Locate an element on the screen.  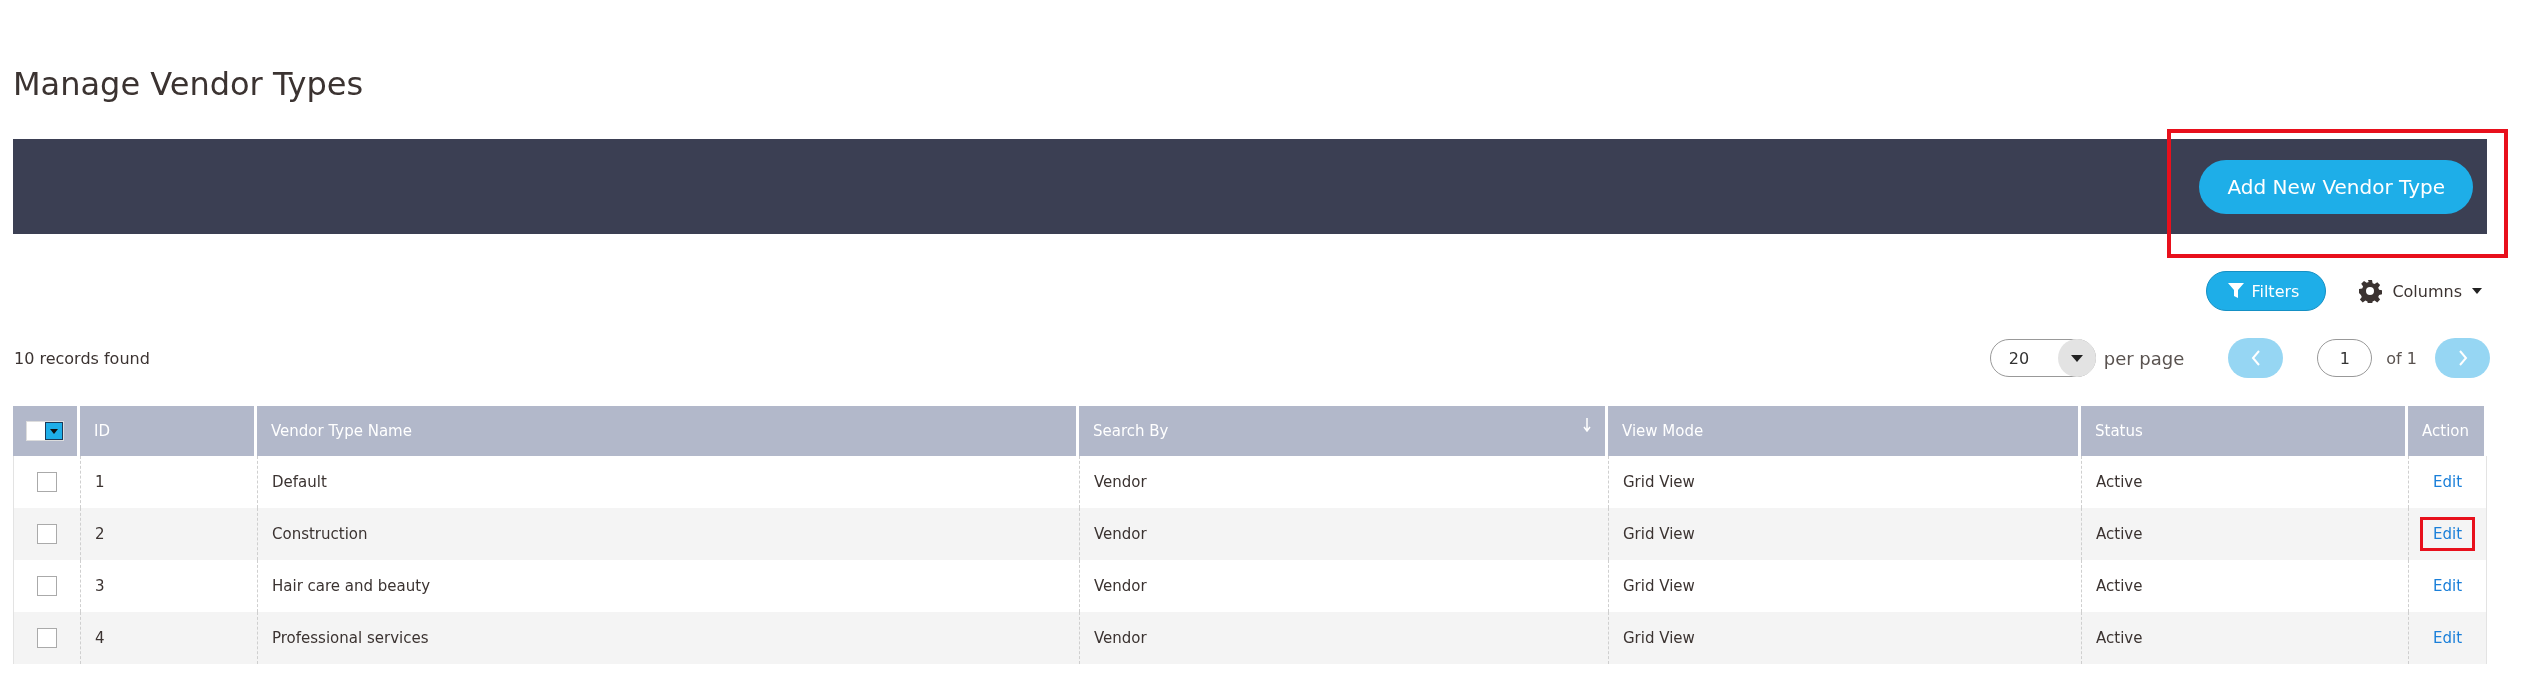
add-vendor-type-button: Add New Vendor Type is located at coordinates (2336, 186).